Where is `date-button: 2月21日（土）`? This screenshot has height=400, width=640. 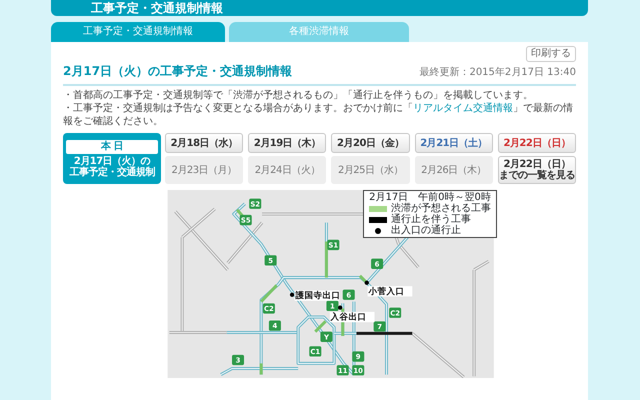 date-button: 2月21日（土） is located at coordinates (453, 143).